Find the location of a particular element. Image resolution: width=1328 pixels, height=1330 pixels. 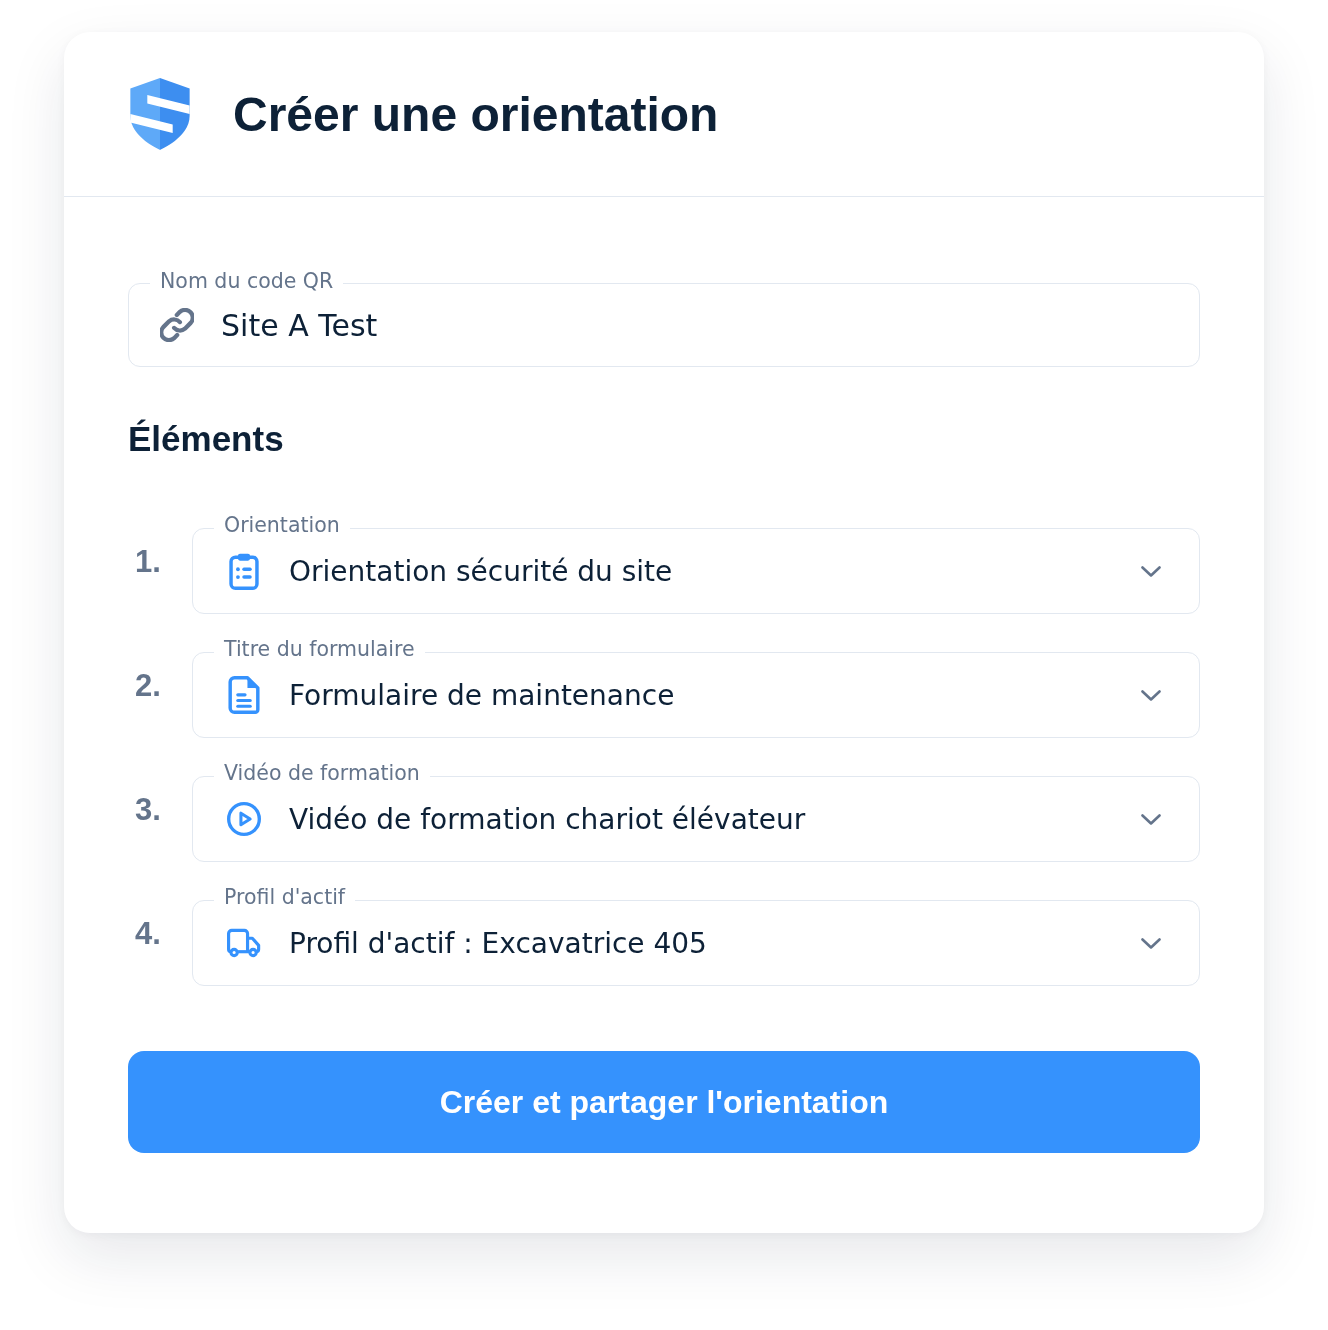

selected-value: Profil d'actif : Excavatrice 405 is located at coordinates (498, 943).